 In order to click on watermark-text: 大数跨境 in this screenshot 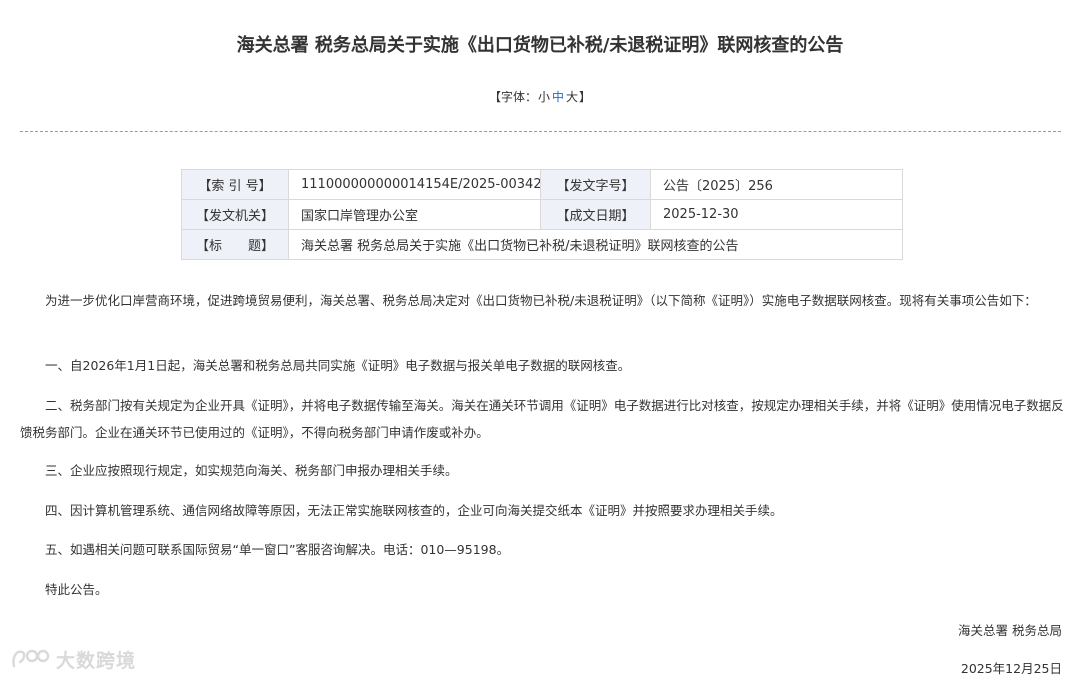, I will do `click(96, 660)`.